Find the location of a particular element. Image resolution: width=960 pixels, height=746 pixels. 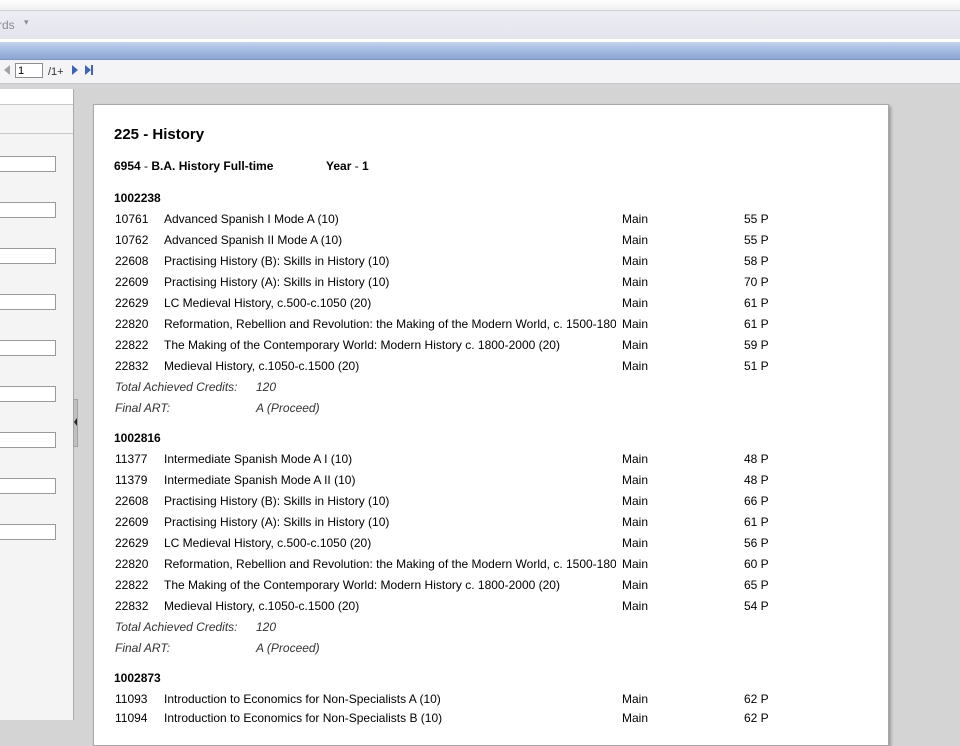

programme-heading: 6954 - B.A. History Full-time is located at coordinates (194, 166).